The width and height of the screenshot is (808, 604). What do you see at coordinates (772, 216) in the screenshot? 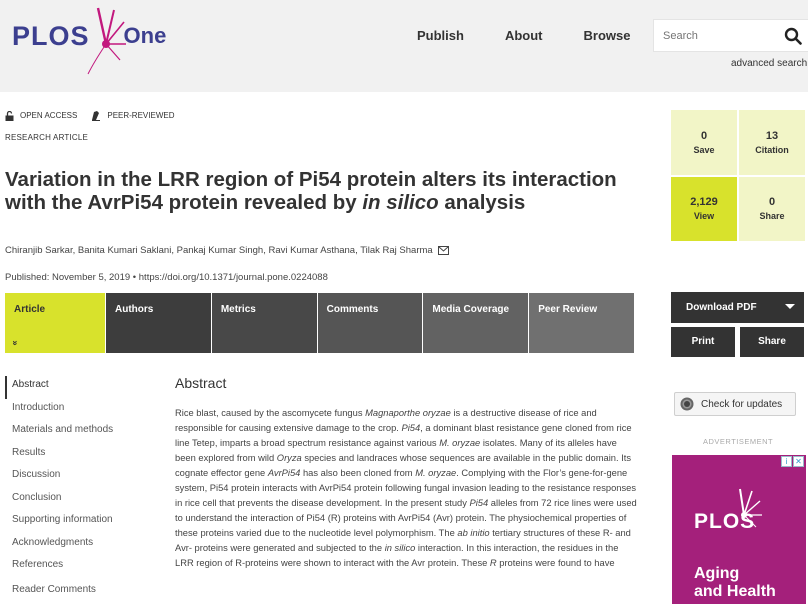
I see `metric-share-label: Share` at bounding box center [772, 216].